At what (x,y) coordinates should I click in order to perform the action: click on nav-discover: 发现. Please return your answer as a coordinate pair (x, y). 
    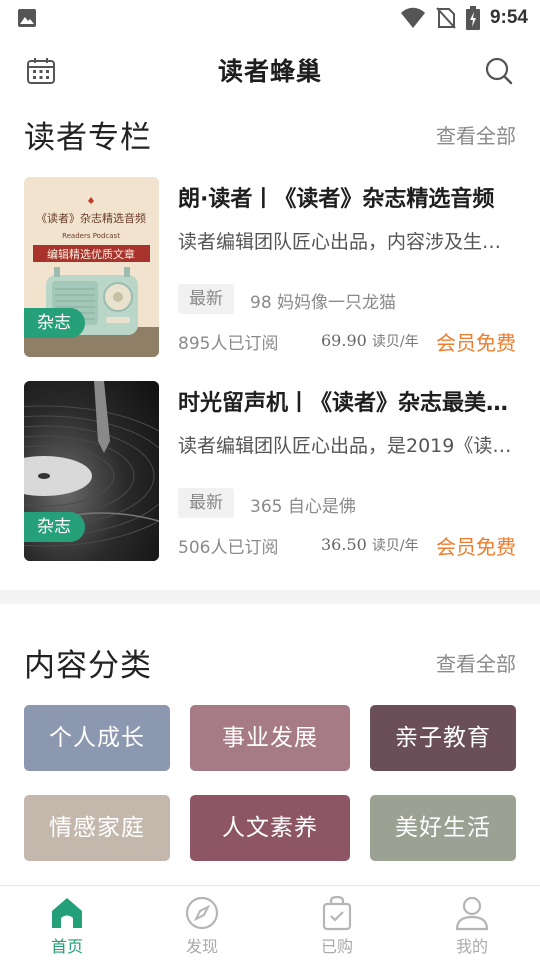
    Looking at the image, I should click on (202, 923).